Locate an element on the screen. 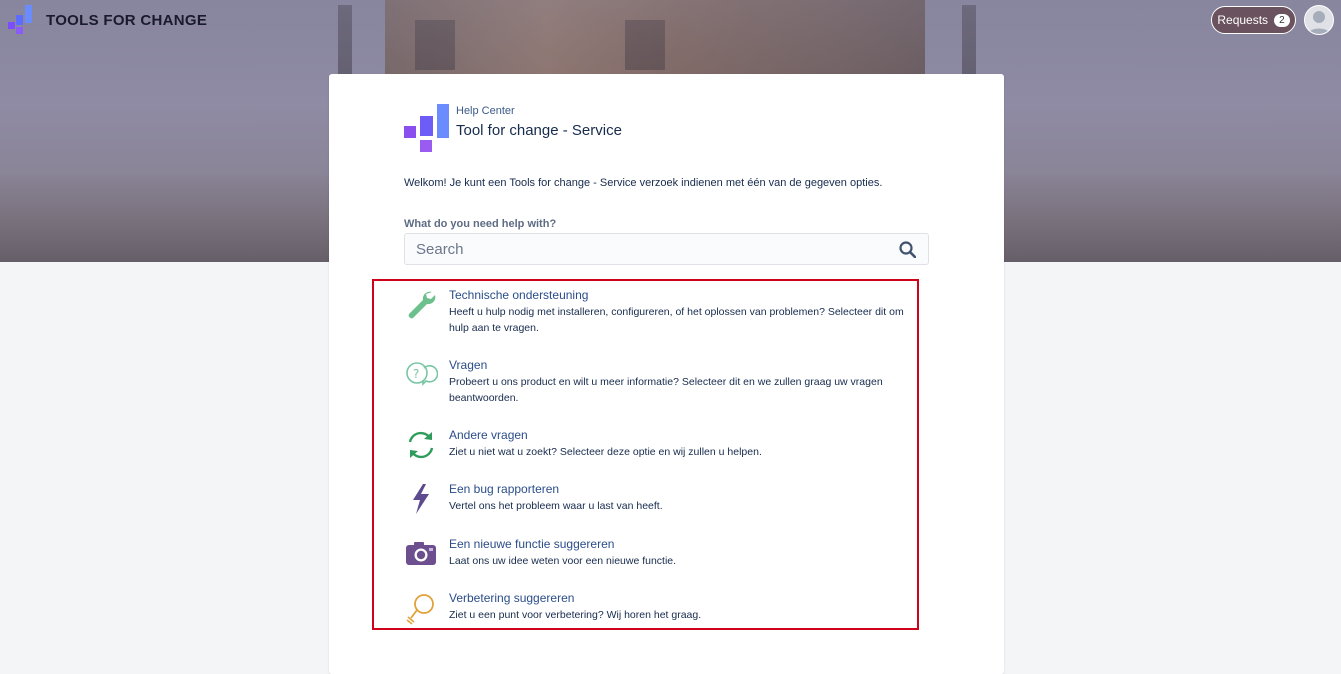  search-label: What do you need help with? is located at coordinates (480, 224).